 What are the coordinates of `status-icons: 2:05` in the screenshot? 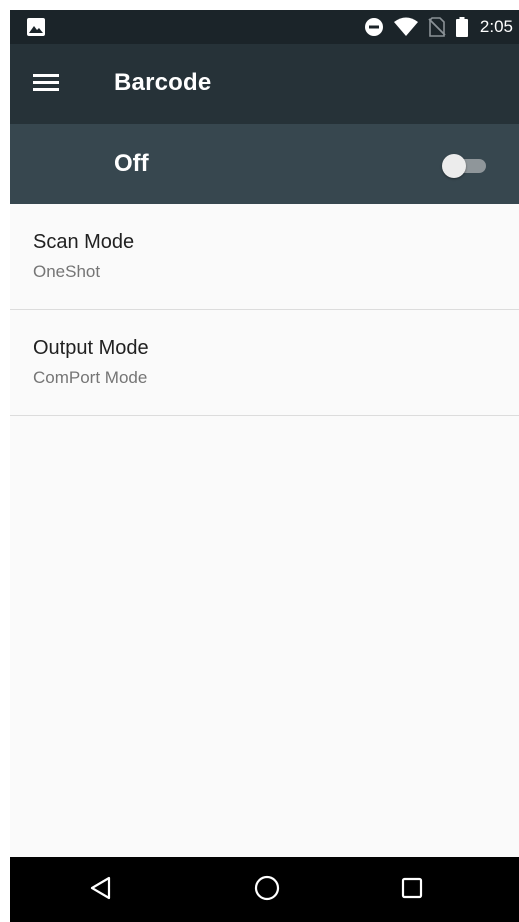 It's located at (438, 27).